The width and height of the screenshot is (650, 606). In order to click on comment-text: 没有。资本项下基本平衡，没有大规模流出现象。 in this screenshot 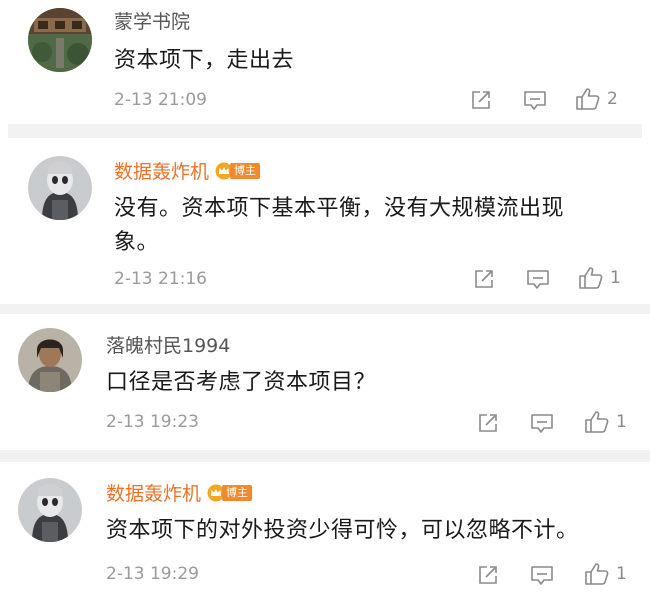, I will do `click(339, 225)`.